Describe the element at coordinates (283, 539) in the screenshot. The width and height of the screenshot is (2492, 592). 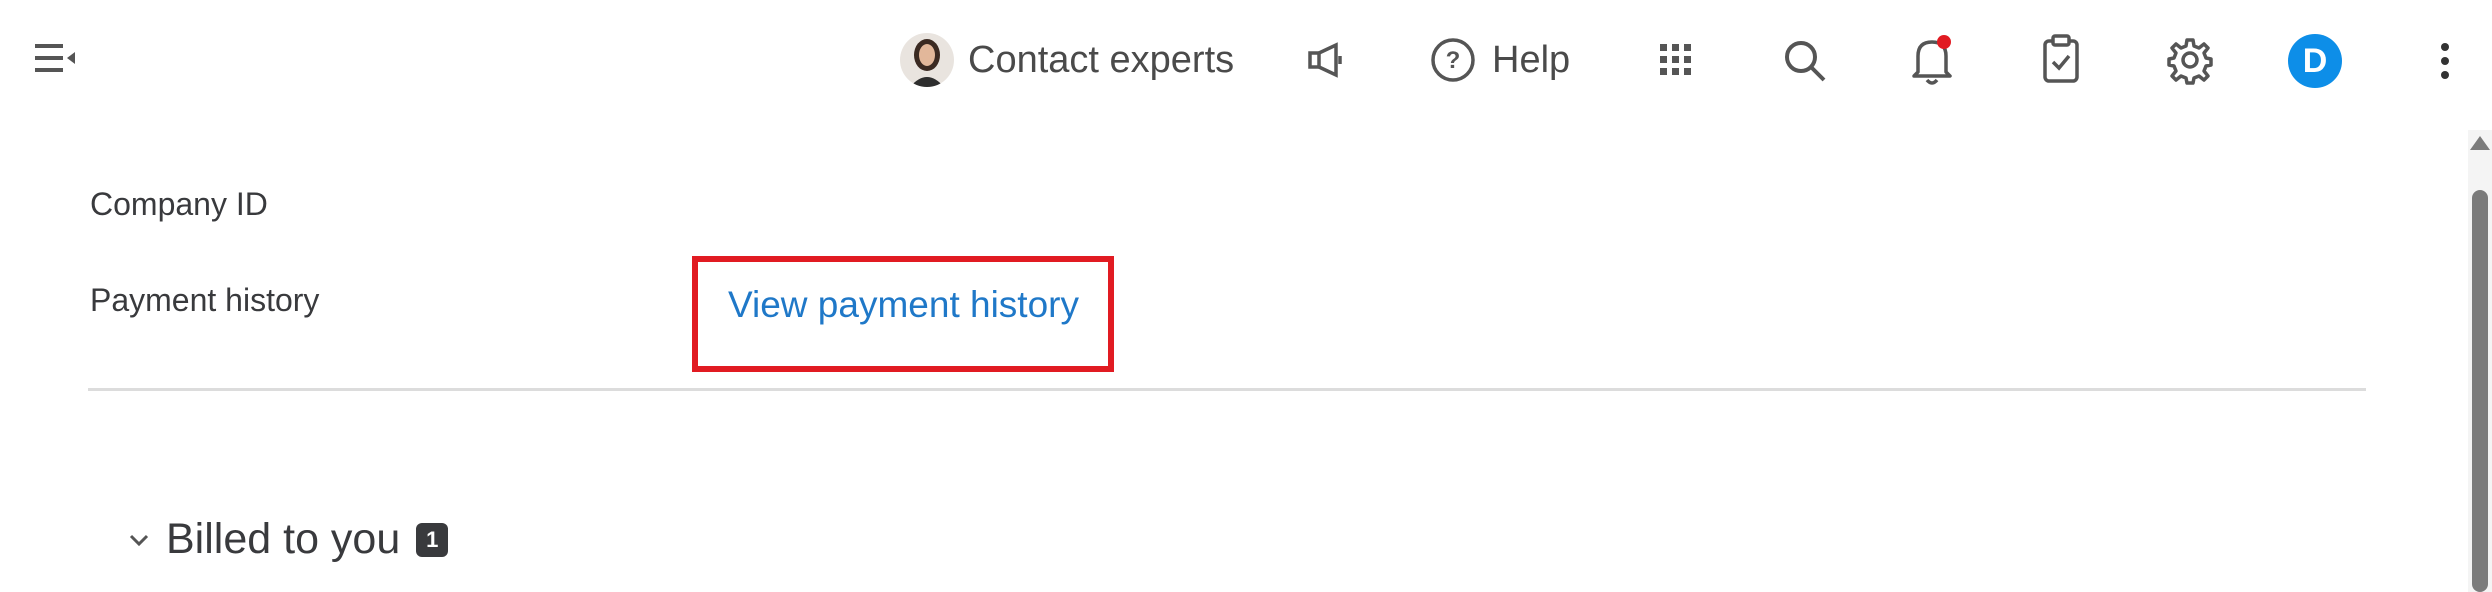
I see `billed-to-you-title: Billed to you` at that location.